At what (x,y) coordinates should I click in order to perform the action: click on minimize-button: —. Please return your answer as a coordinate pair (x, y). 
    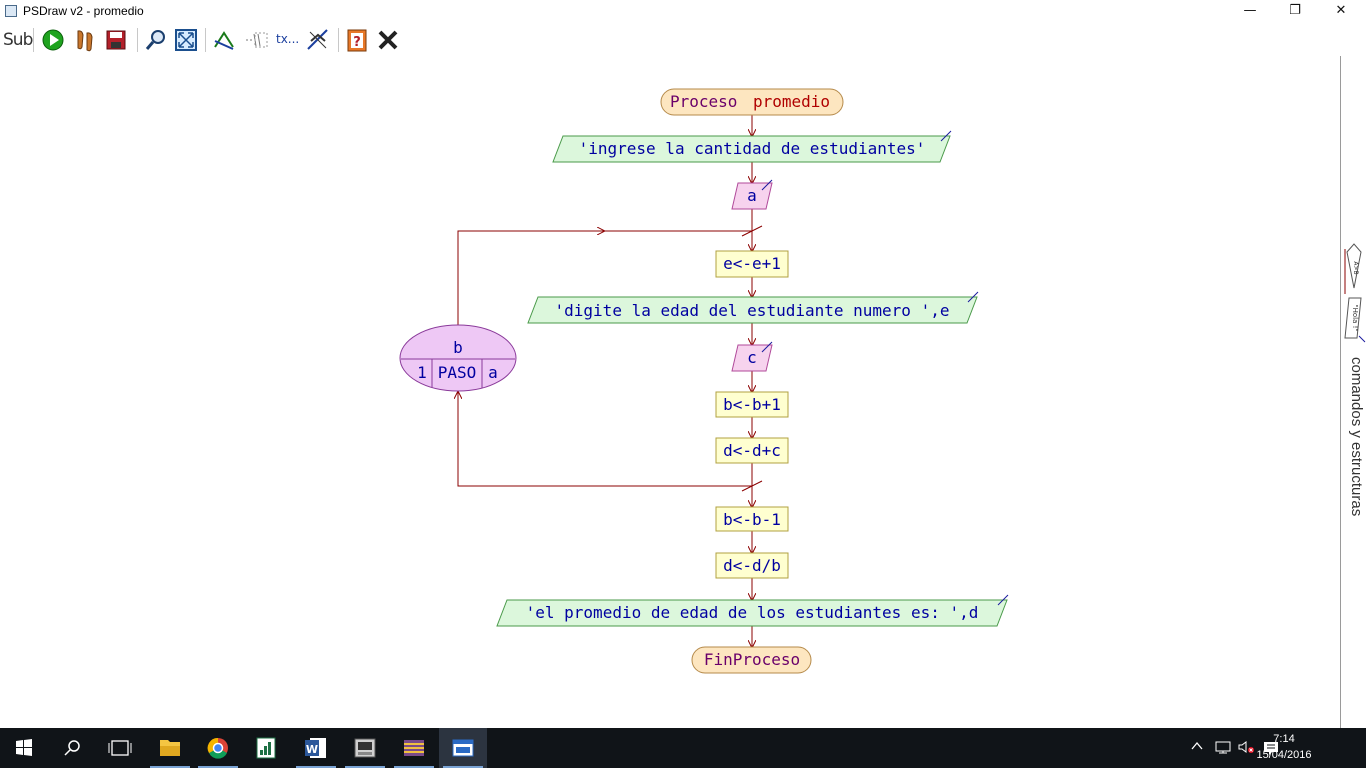
    Looking at the image, I should click on (1250, 12).